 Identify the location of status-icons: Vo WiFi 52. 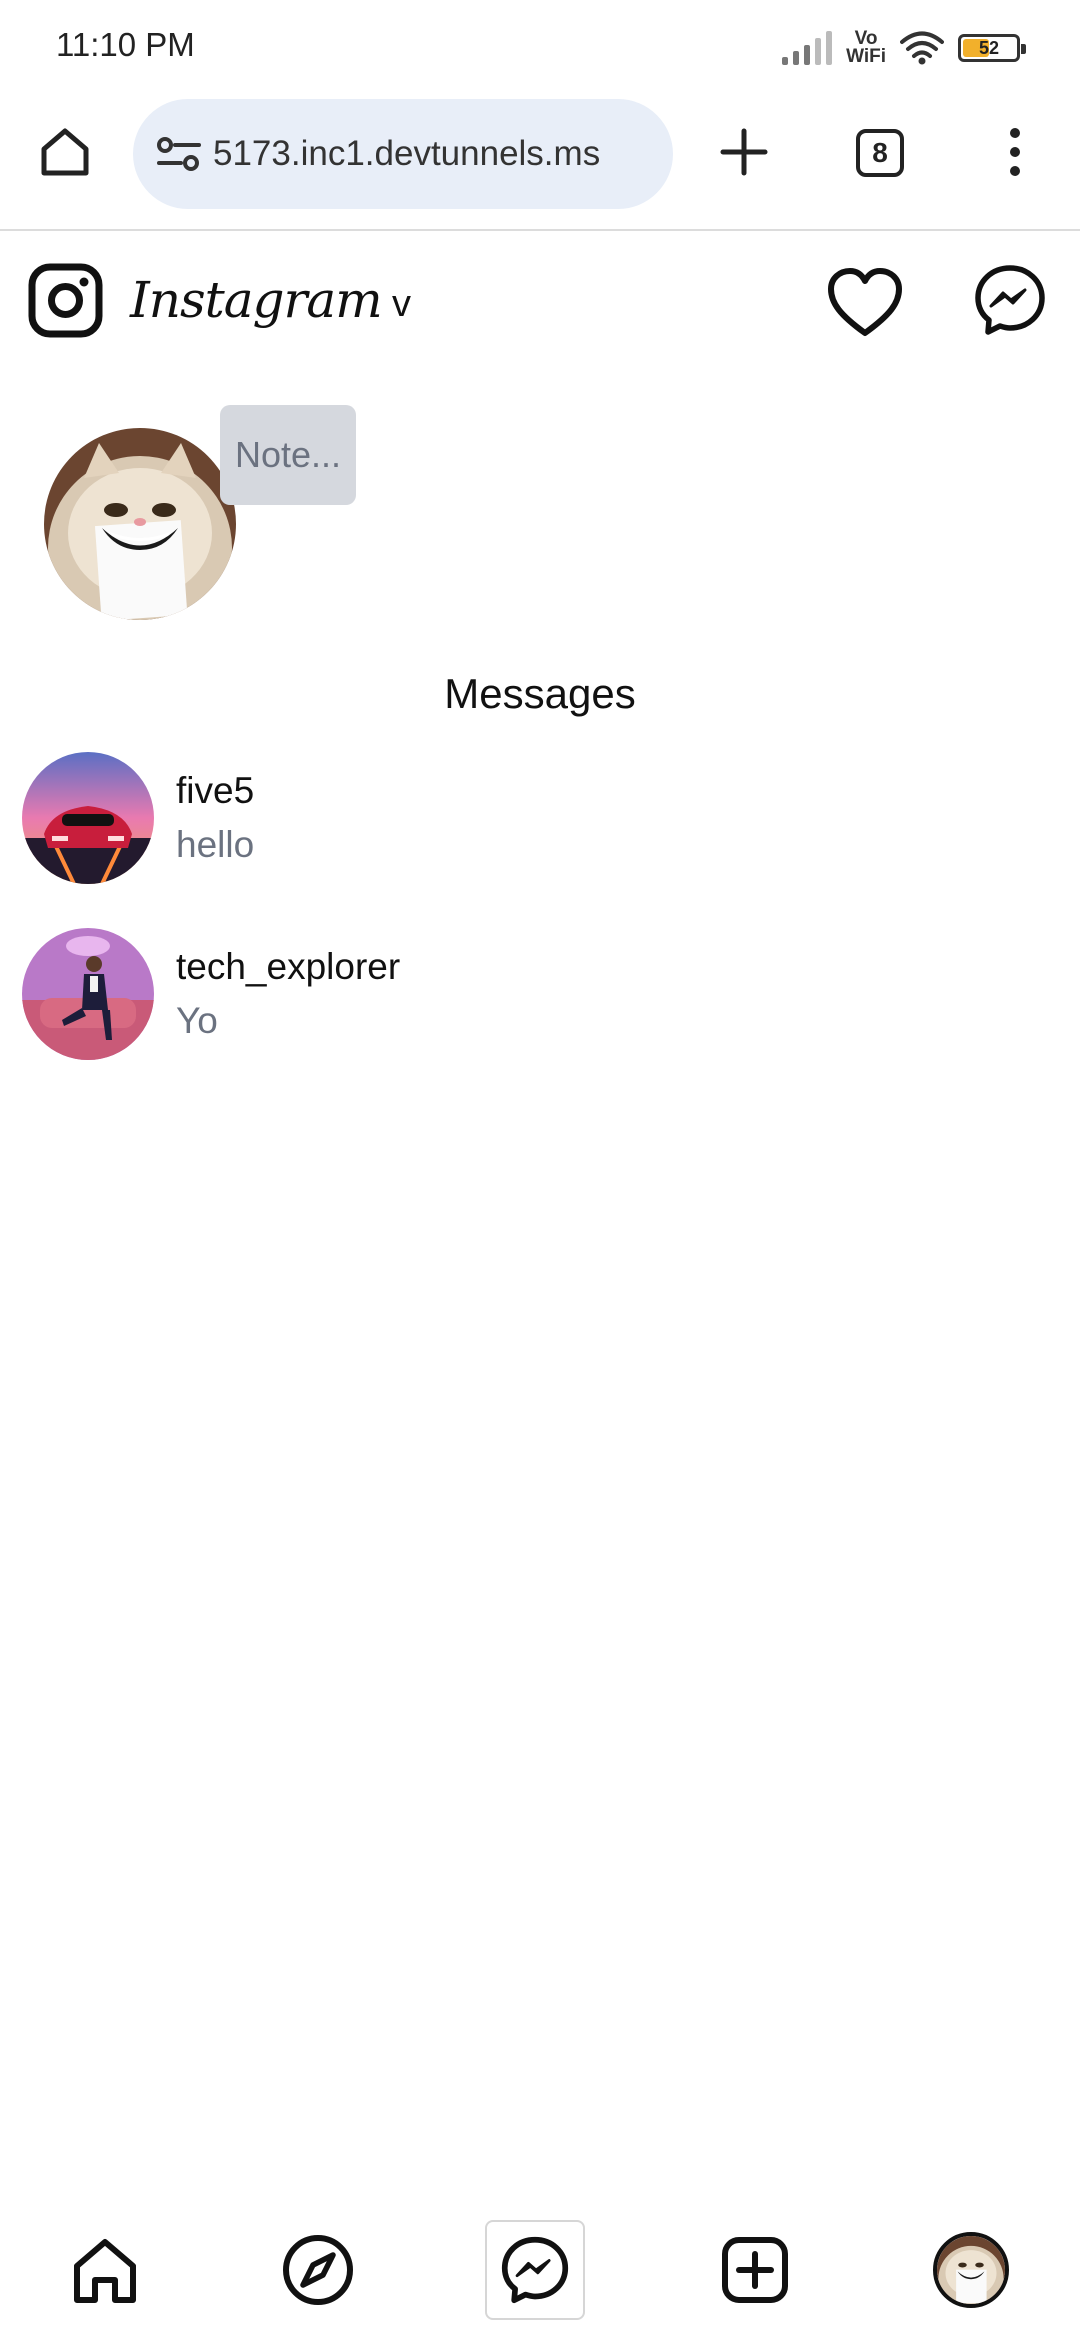
(904, 48).